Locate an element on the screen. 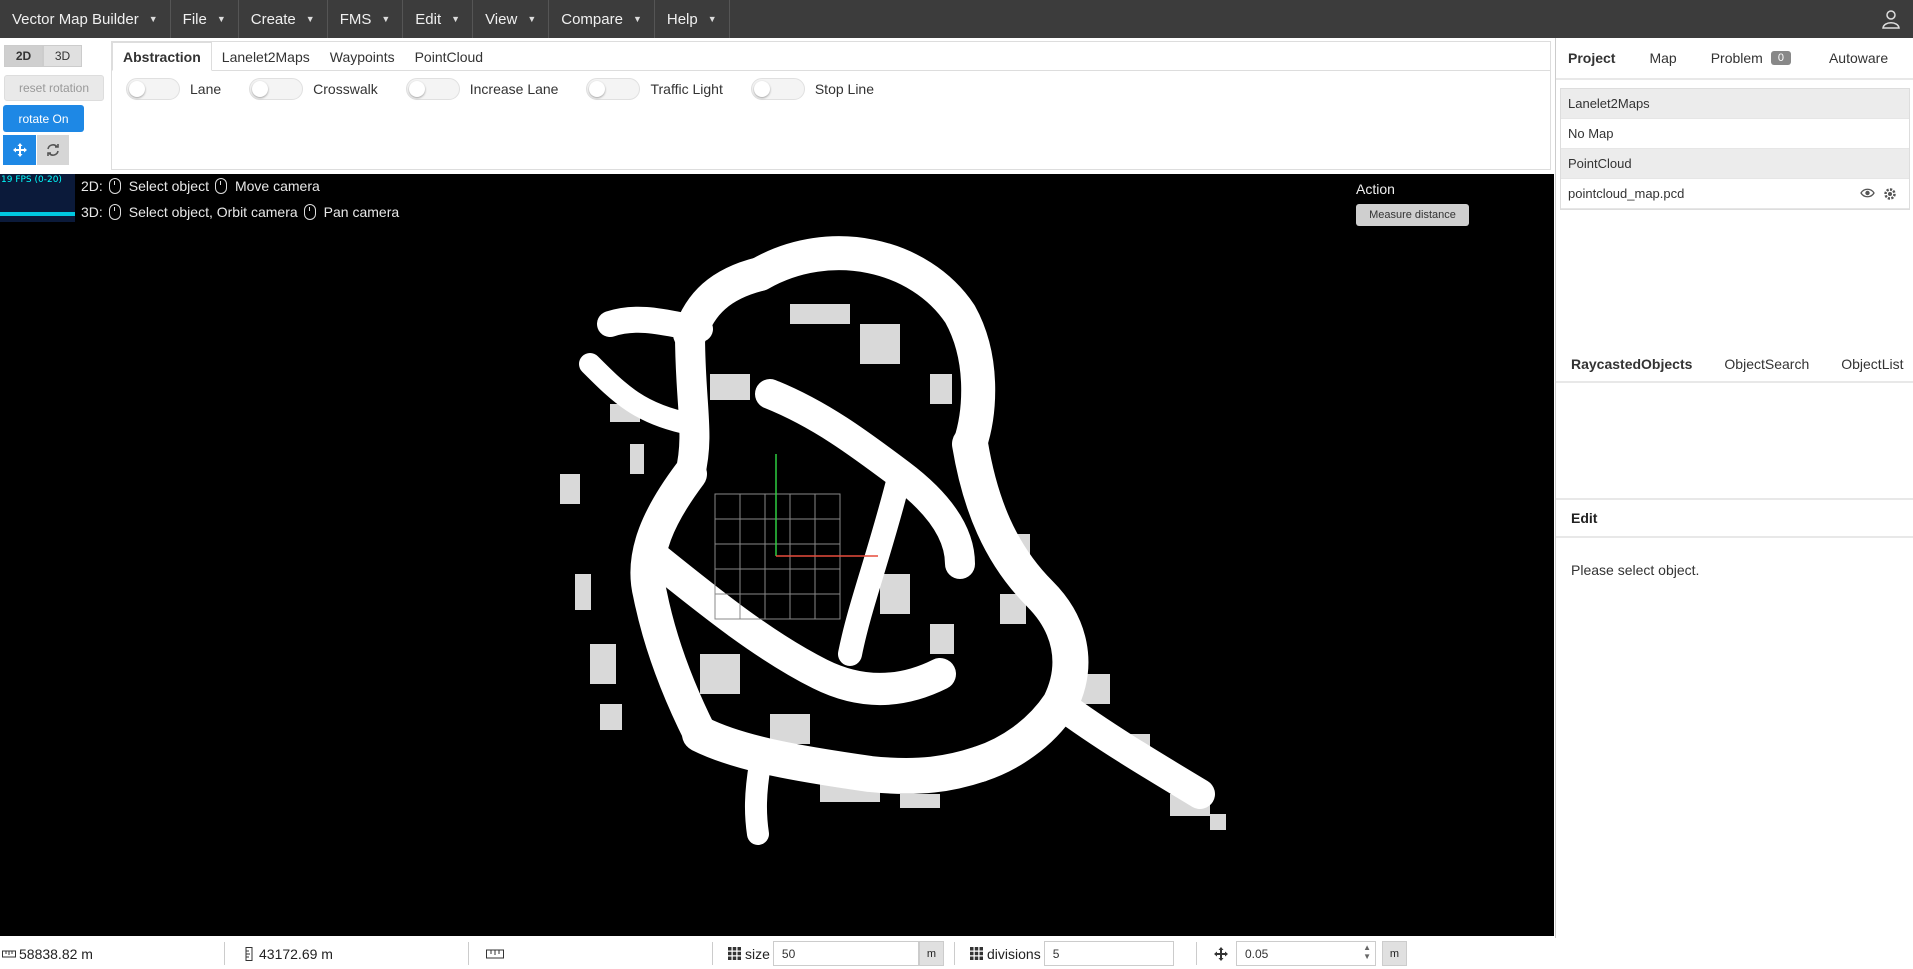  spinner-icon: ▲ ▼ is located at coordinates (1367, 952).